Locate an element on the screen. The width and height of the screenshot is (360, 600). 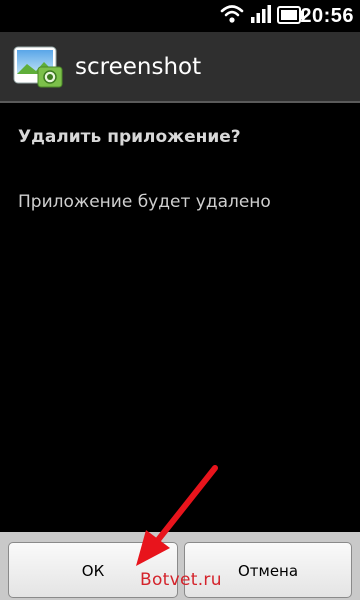
status-bar: 20:56 is located at coordinates (180, 16).